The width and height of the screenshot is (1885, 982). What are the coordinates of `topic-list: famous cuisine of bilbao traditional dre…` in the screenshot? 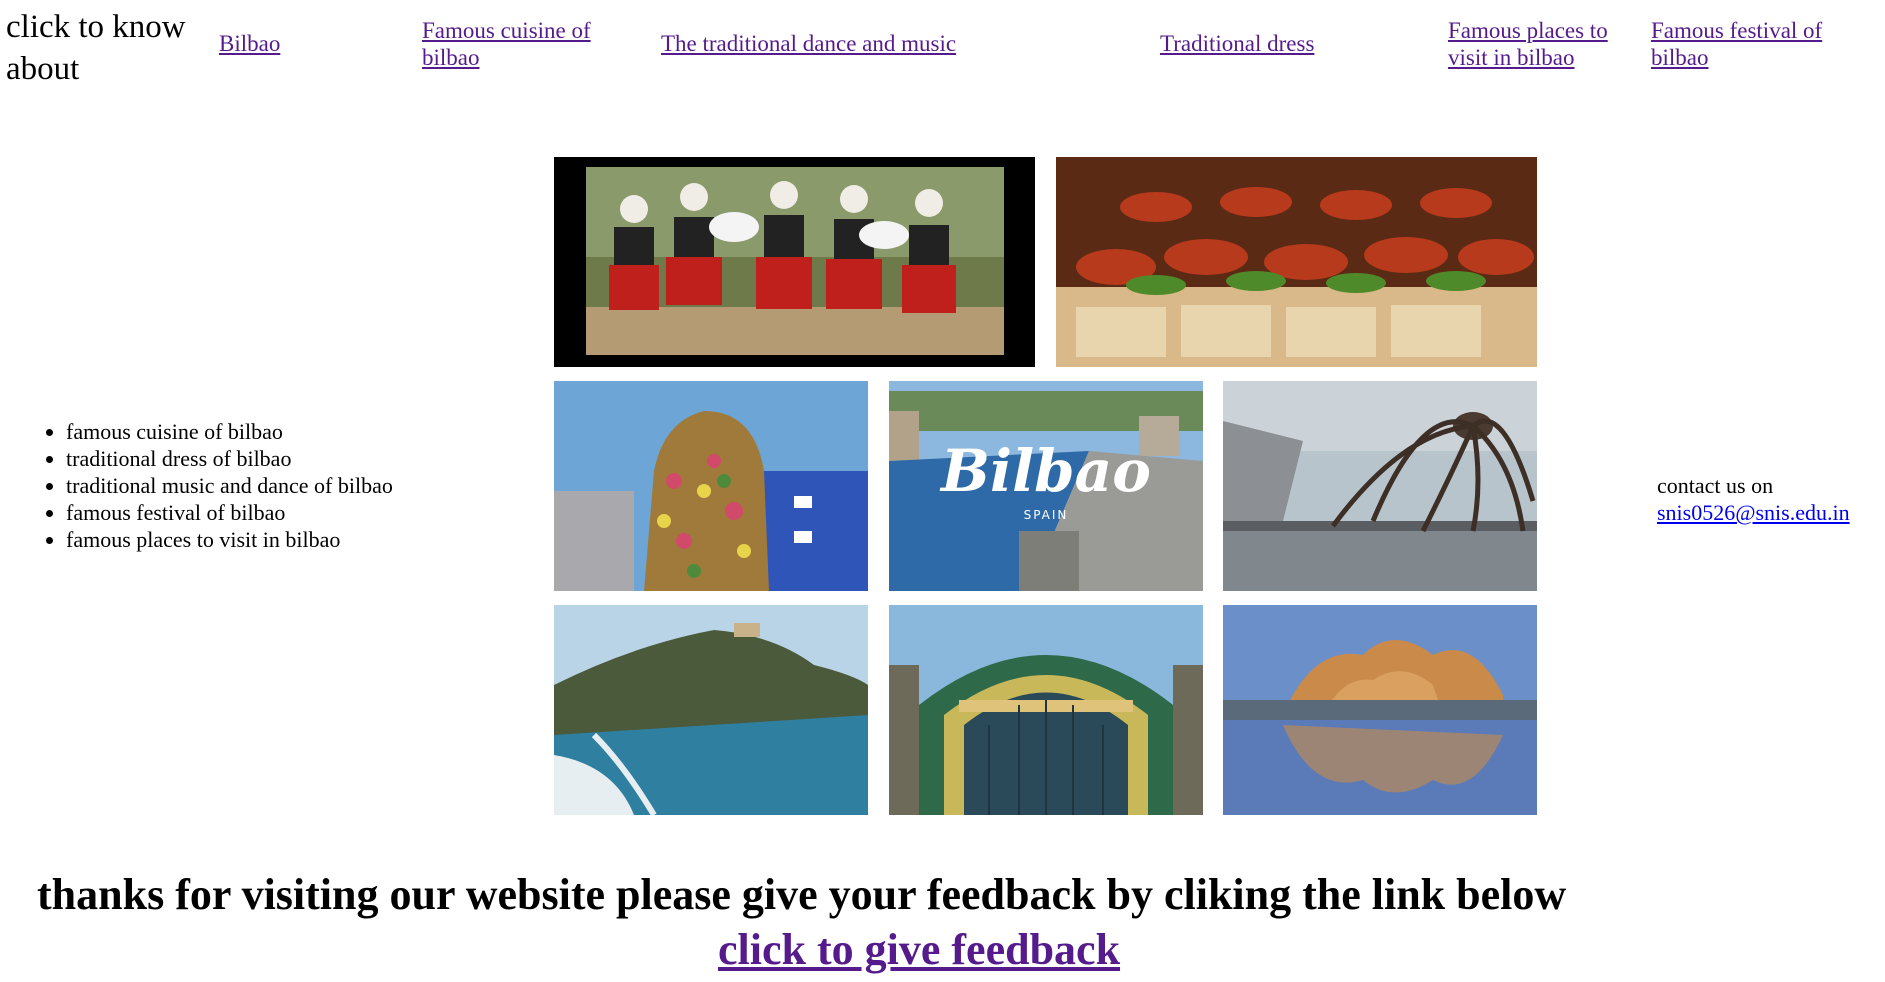 It's located at (217, 485).